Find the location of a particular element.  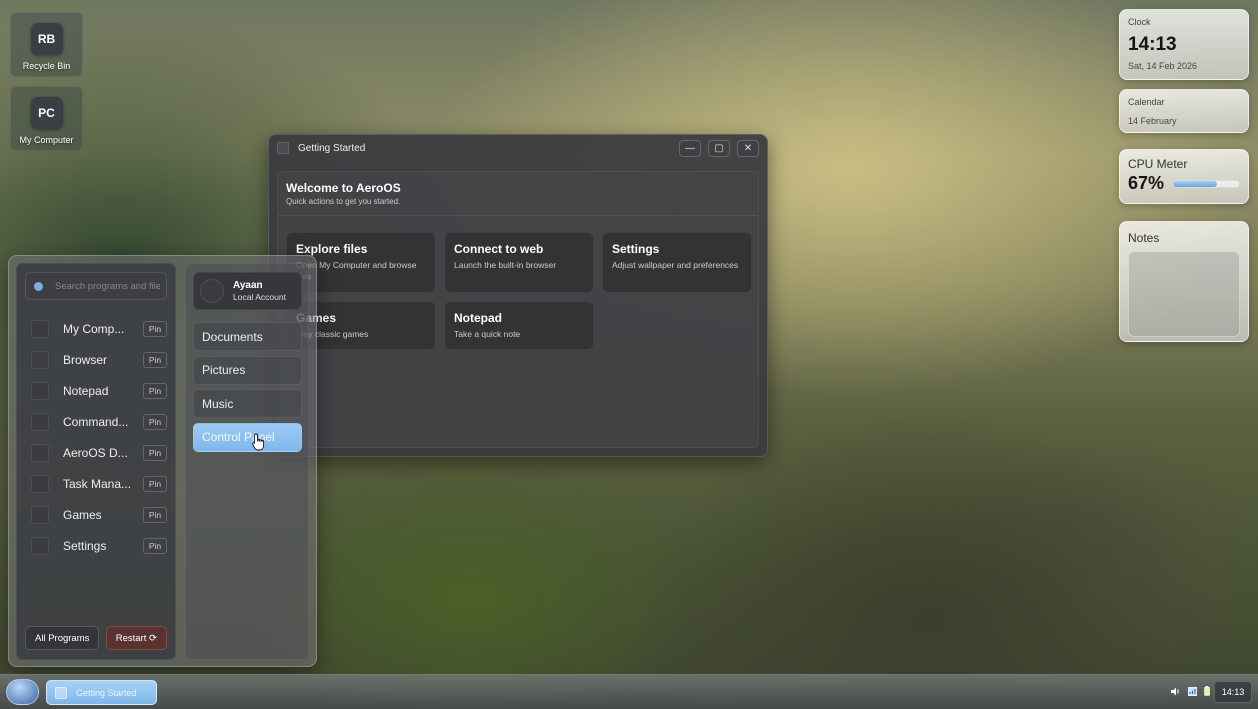

clock-widget-date: Sat, 14 Feb 2026 is located at coordinates (1163, 66).